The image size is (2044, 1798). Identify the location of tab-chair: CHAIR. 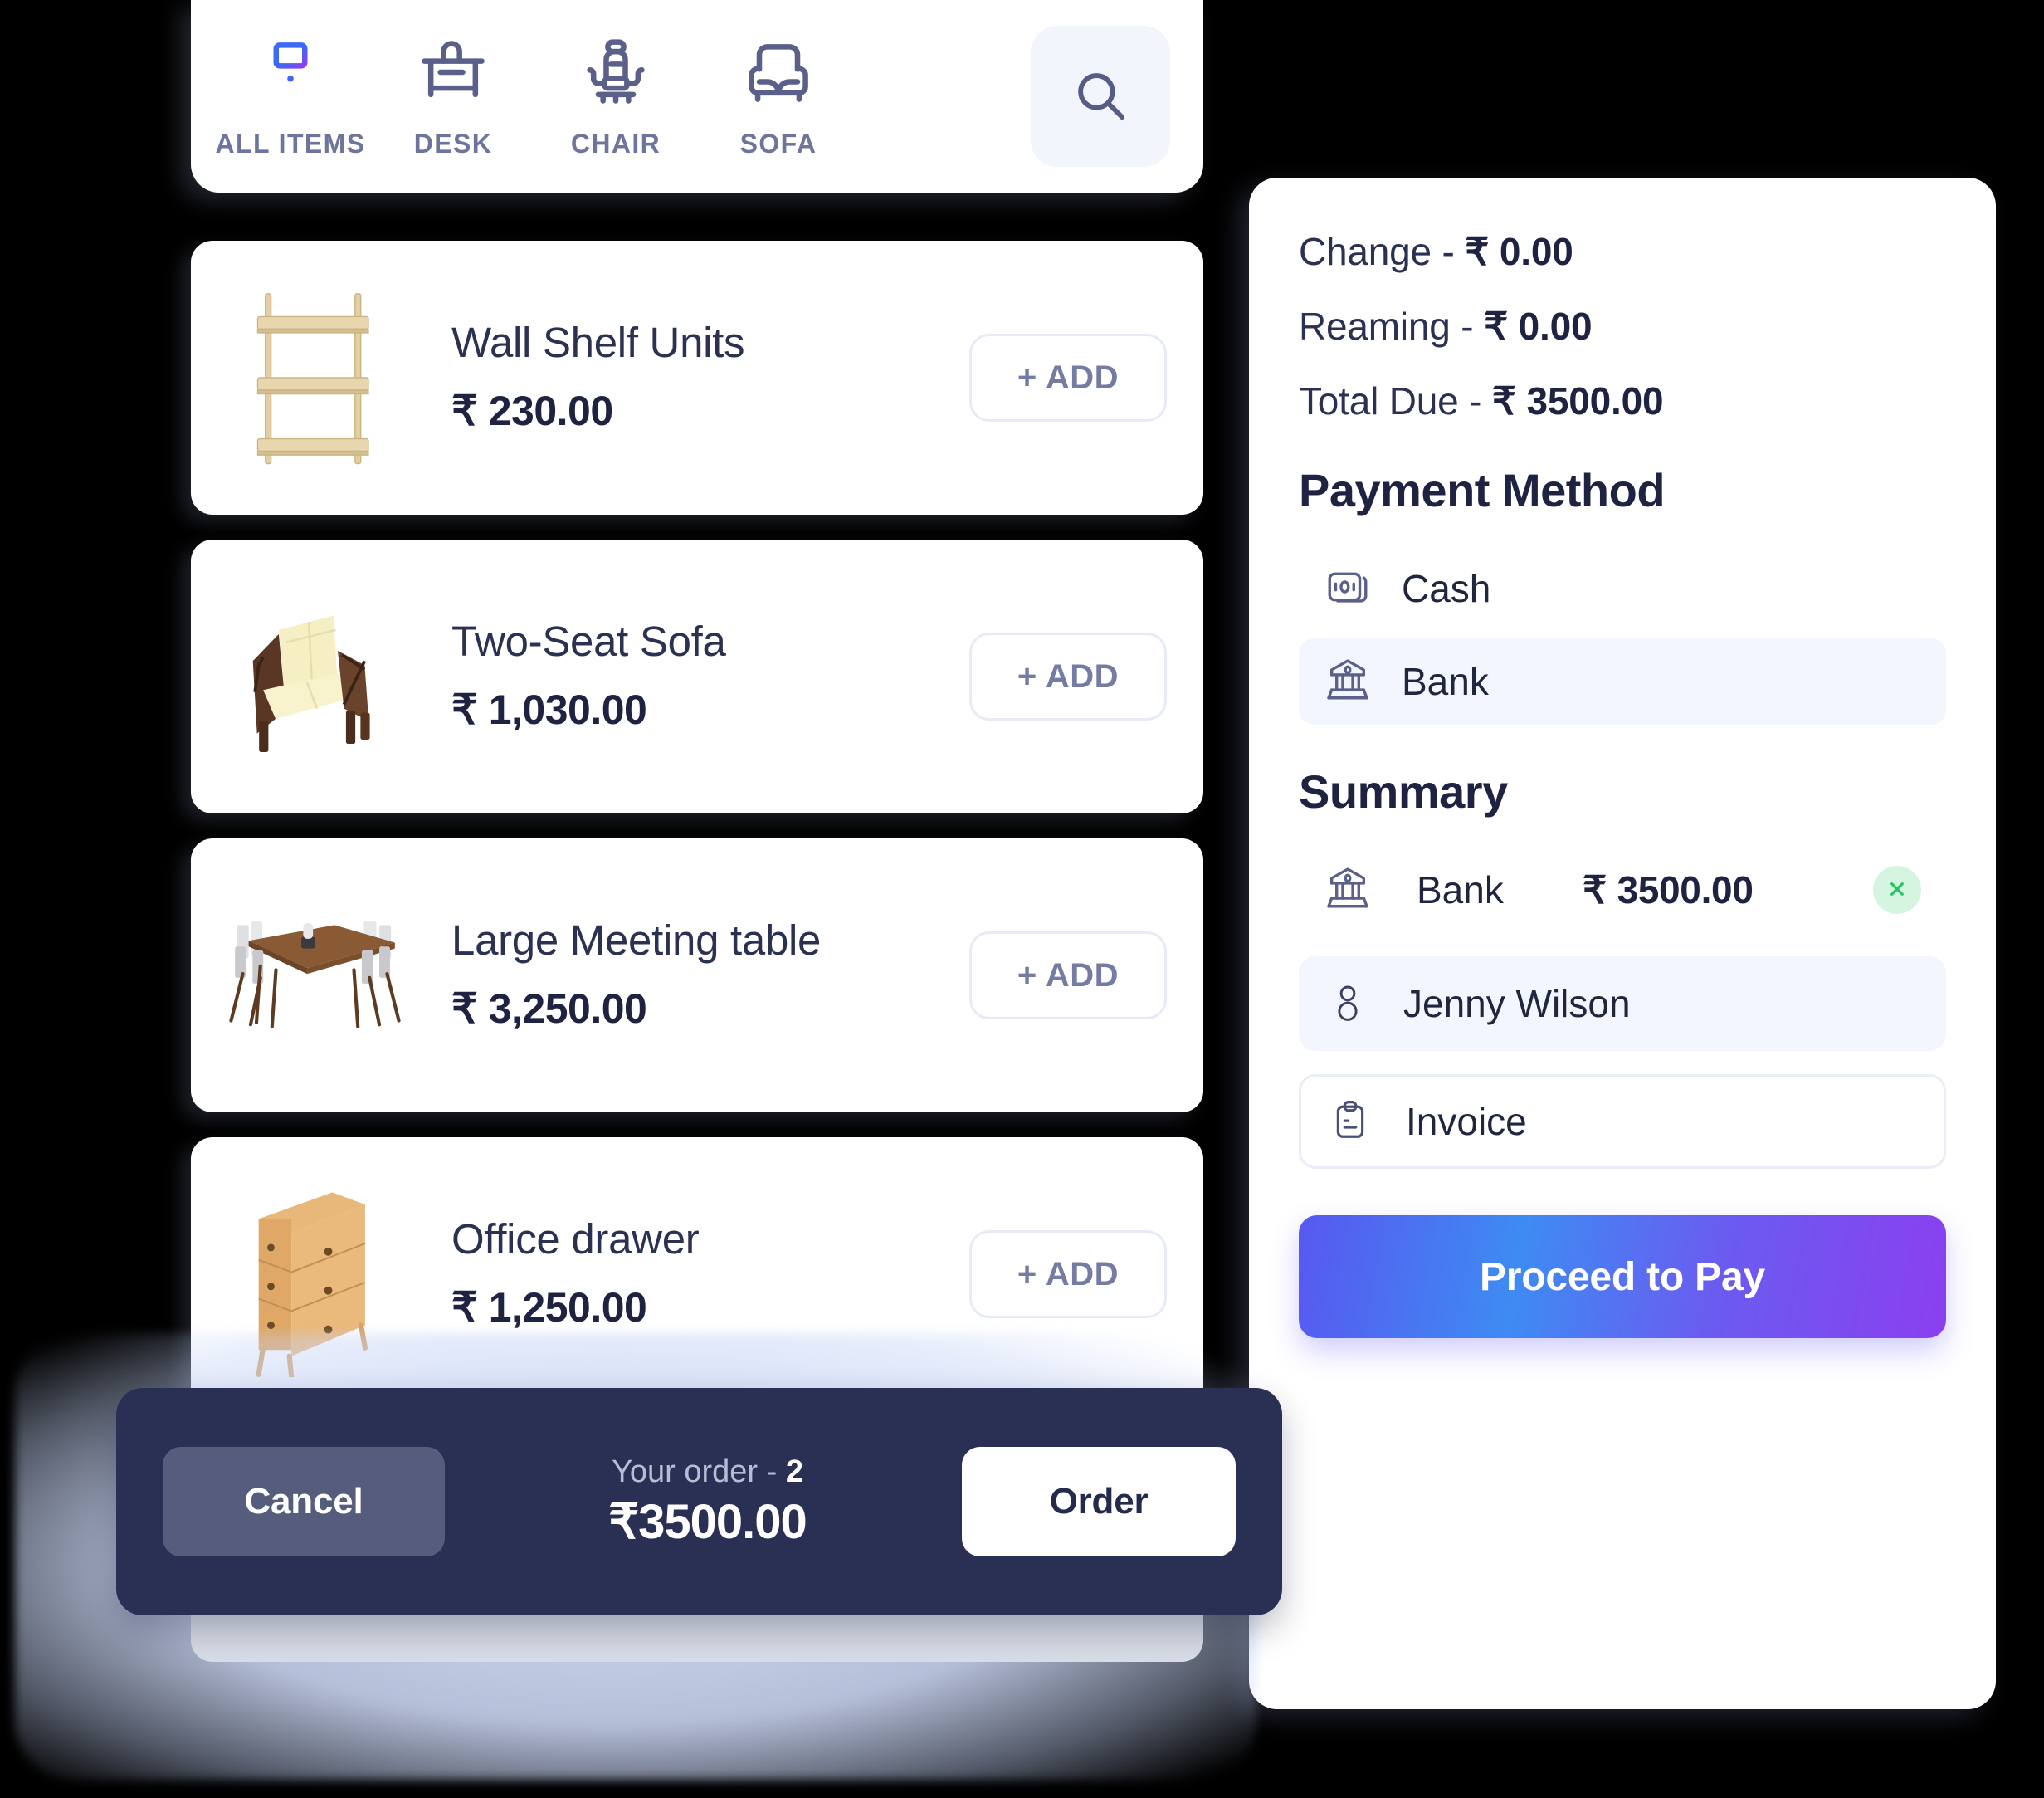
(615, 96).